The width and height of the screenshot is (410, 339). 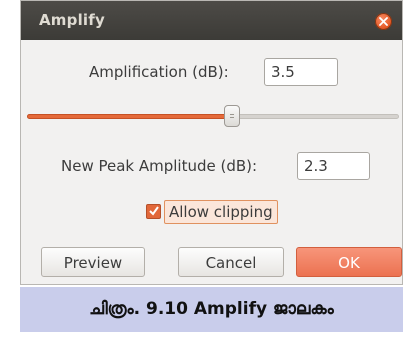 I want to click on grip-icon, so click(x=231, y=114).